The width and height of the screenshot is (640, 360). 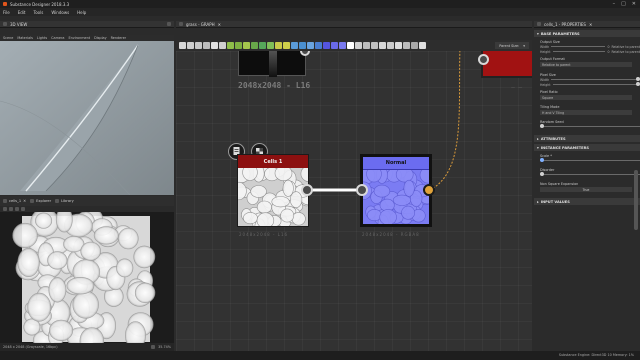 What do you see at coordinates (586, 64) in the screenshot?
I see `output-format-dropdown: Relative to parent` at bounding box center [586, 64].